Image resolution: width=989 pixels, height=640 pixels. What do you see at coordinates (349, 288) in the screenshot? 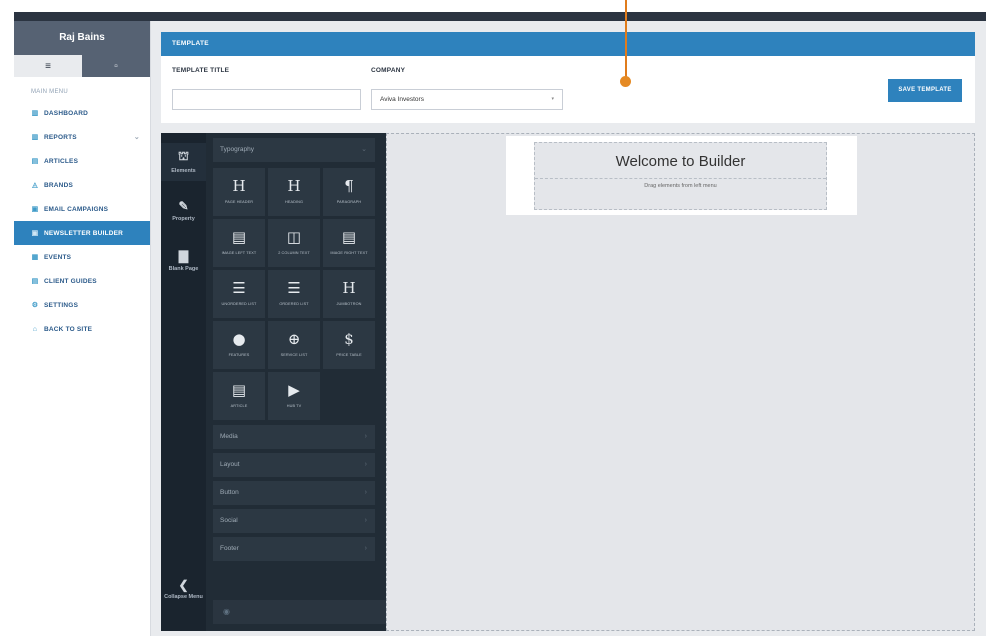
I see `jumbotron-icon: H` at bounding box center [349, 288].